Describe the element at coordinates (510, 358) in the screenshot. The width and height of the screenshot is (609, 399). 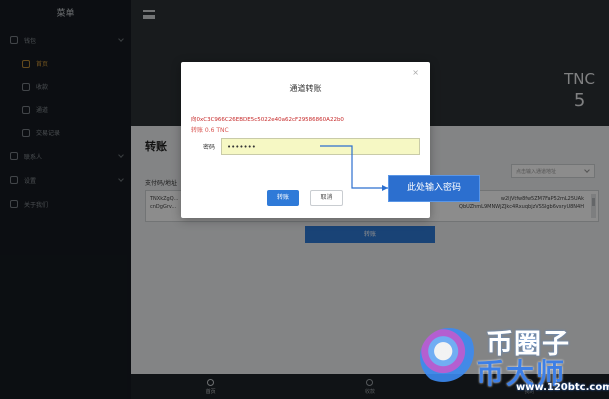
I see `site-watermark: 币圈子 币大师 www.120btc.com` at that location.